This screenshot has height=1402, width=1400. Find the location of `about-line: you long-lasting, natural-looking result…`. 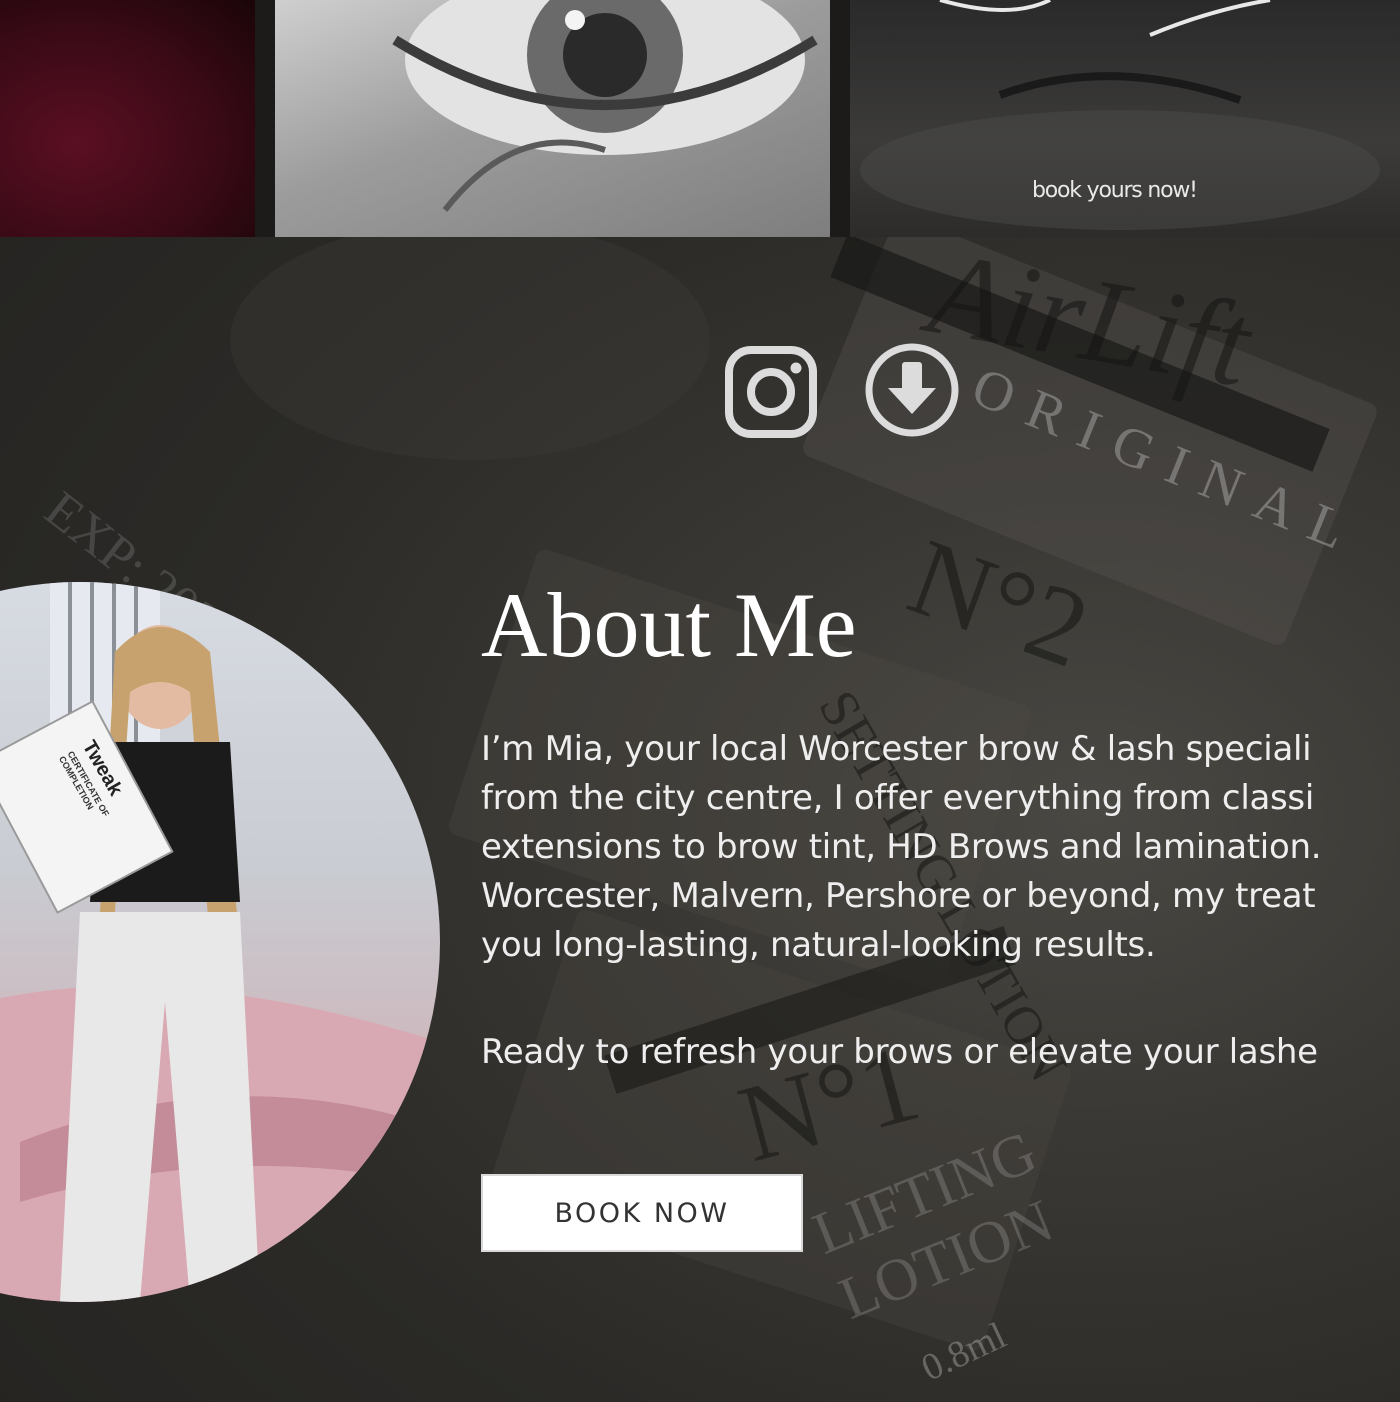

about-line: you long-lasting, natural-looking result… is located at coordinates (818, 945).